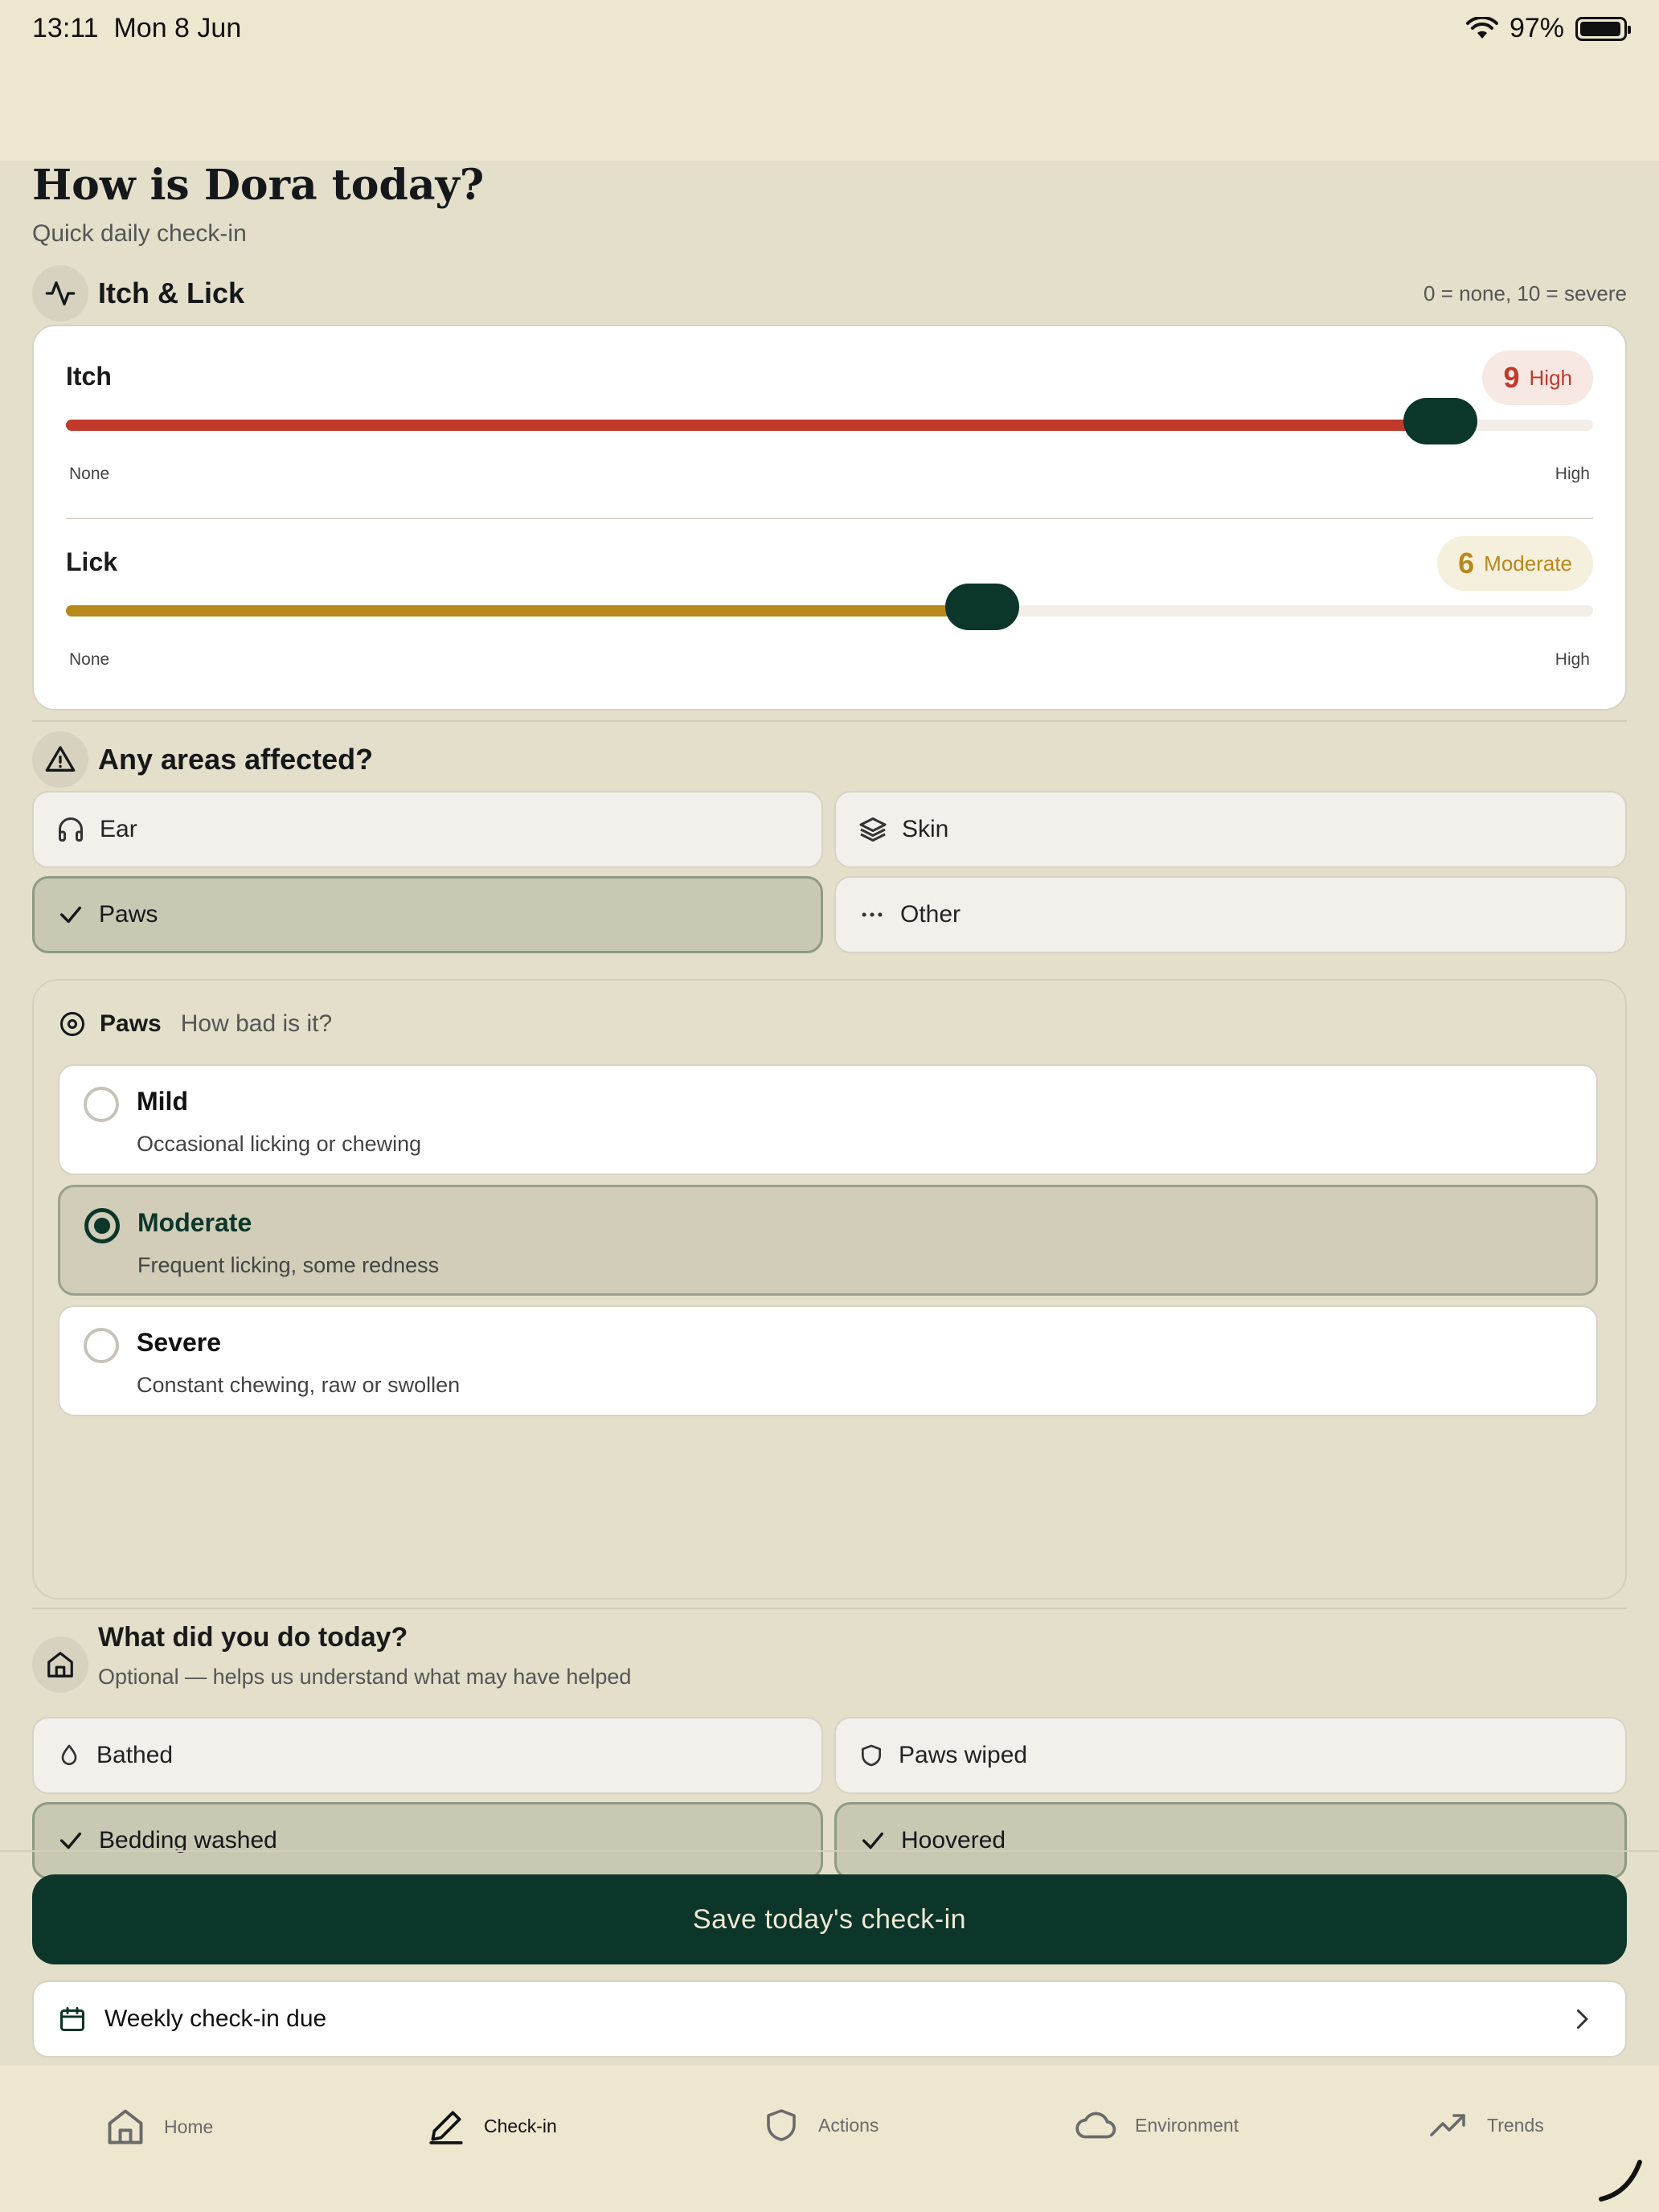 The image size is (1659, 2212). Describe the element at coordinates (829, 1851) in the screenshot. I see `footer-divider` at that location.